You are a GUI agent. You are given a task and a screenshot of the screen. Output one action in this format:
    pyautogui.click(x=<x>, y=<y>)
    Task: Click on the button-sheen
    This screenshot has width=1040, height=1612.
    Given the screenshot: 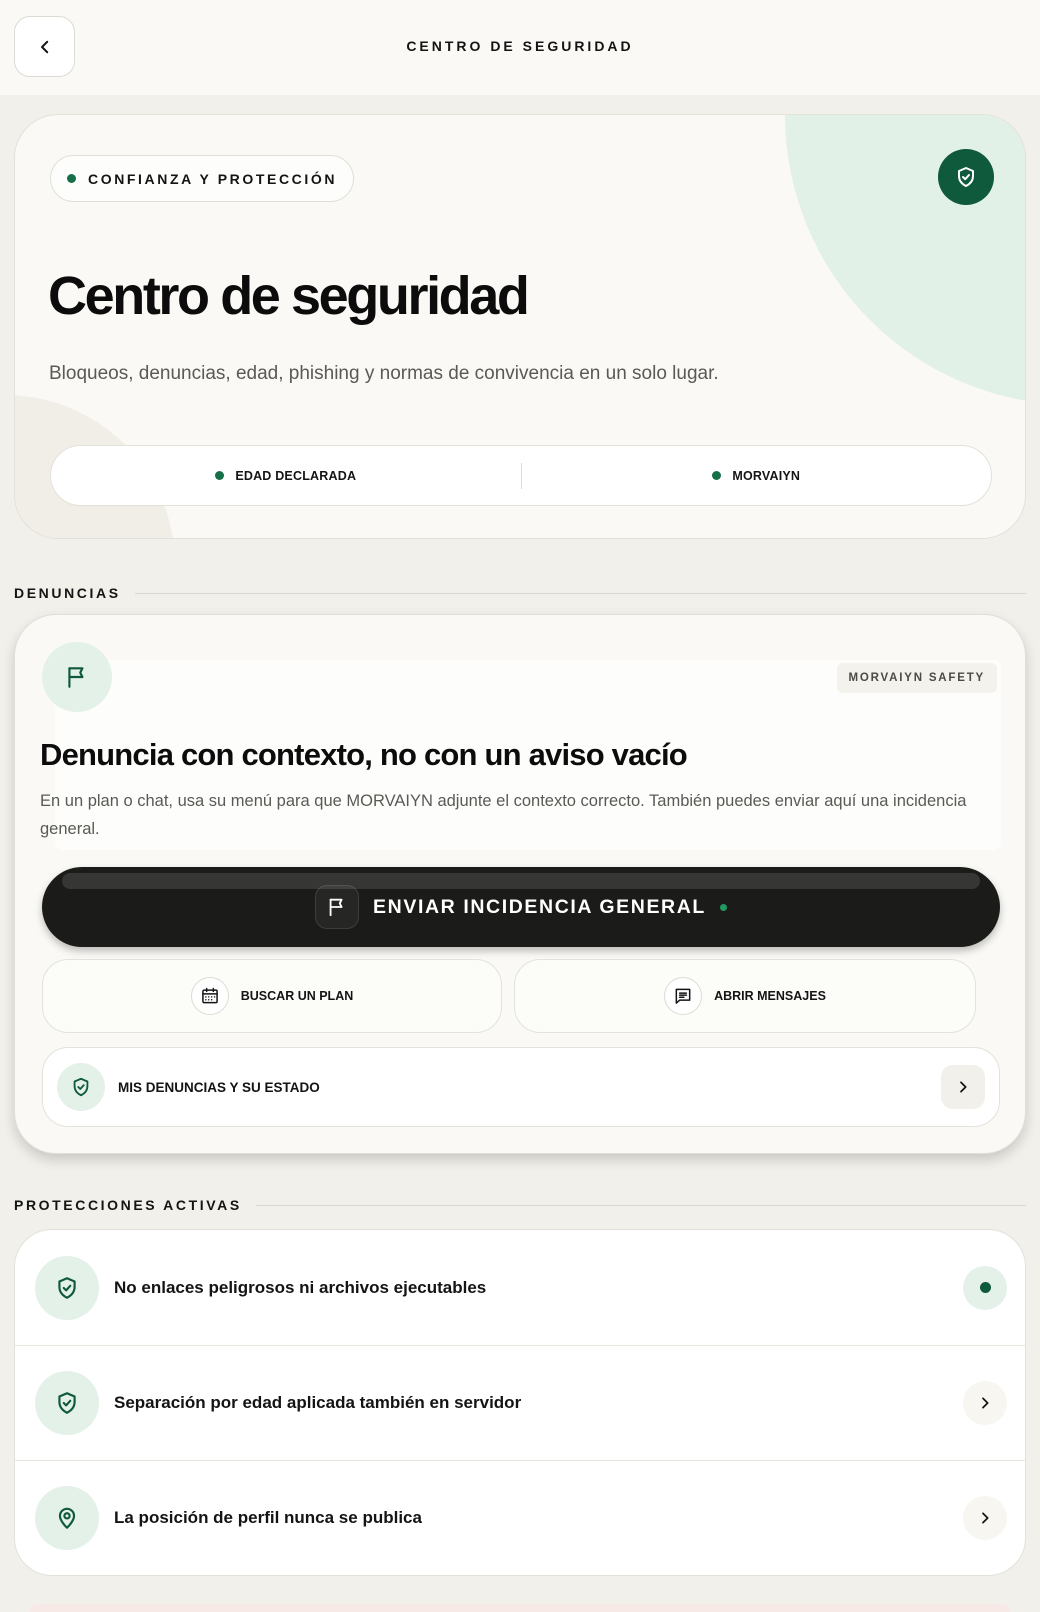 What is the action you would take?
    pyautogui.click(x=521, y=881)
    